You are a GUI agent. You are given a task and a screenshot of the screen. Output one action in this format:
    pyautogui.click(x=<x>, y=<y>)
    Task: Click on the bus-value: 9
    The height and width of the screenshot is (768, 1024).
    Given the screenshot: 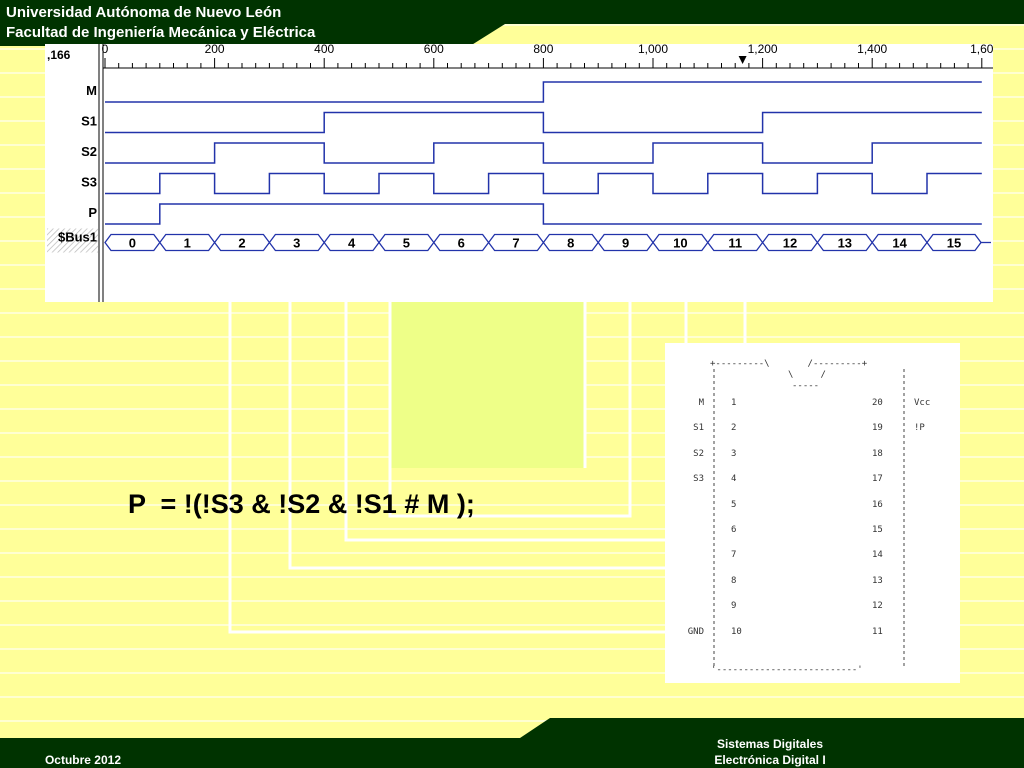 What is the action you would take?
    pyautogui.click(x=625, y=243)
    